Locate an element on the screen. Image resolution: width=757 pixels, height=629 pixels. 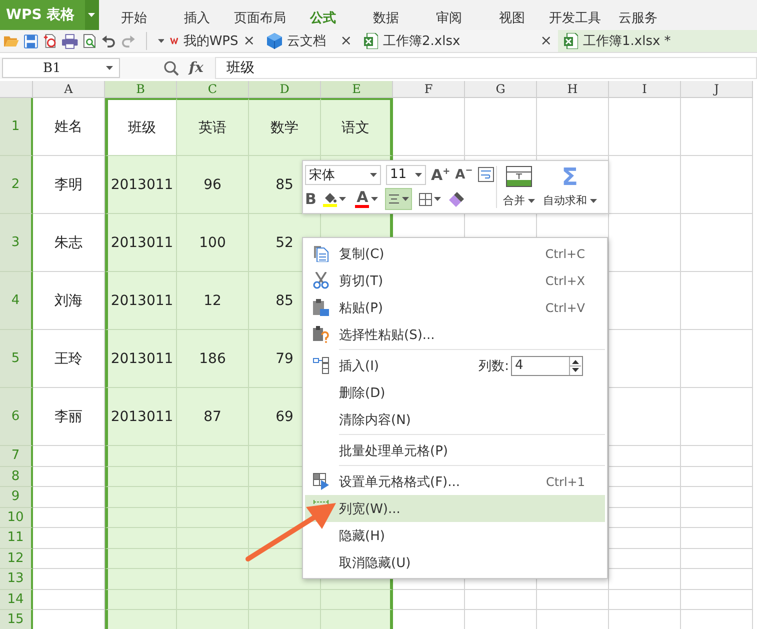
document-tab: 工作簿2.xlsx × is located at coordinates (458, 41).